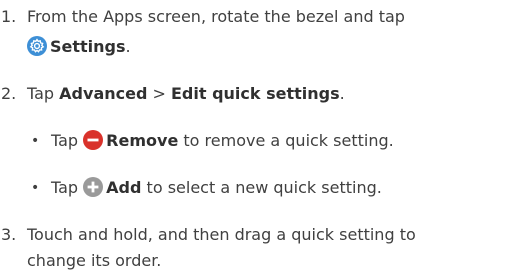 The height and width of the screenshot is (278, 515). Describe the element at coordinates (37, 50) in the screenshot. I see `settings-gear-icon` at that location.